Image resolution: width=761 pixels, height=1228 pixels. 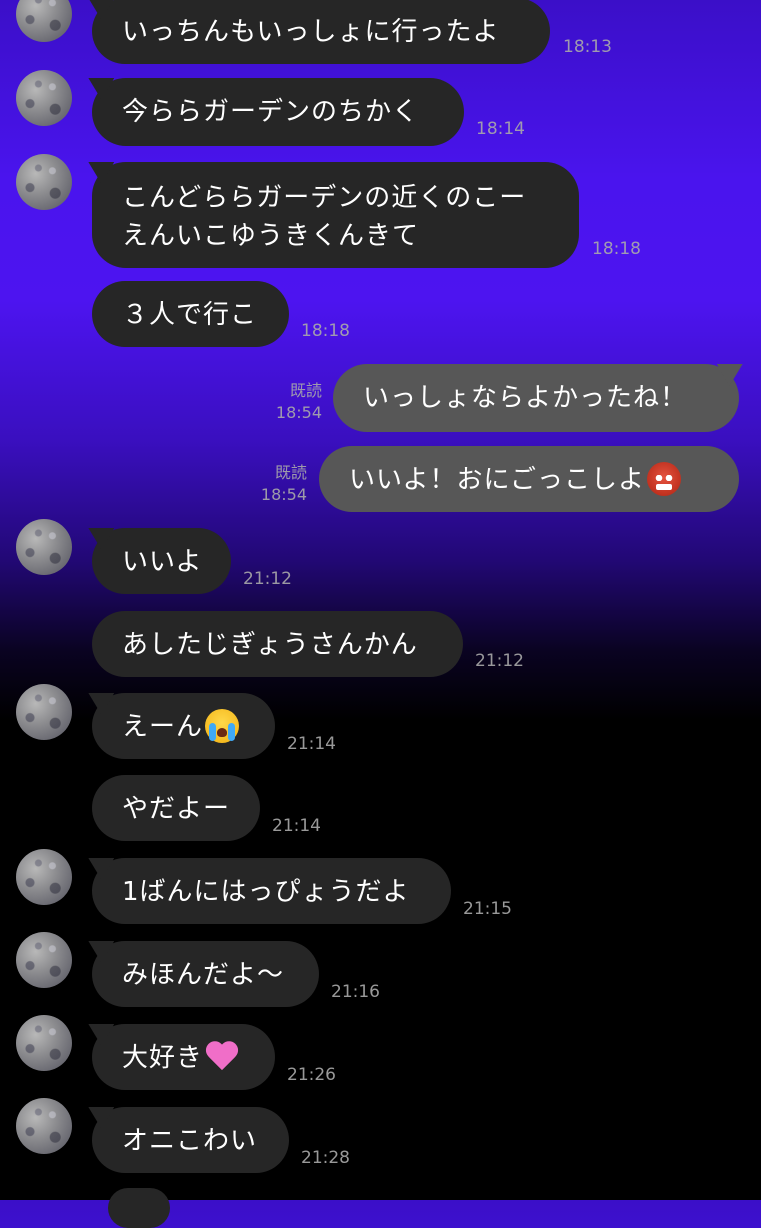 I want to click on message-text: やだよー, so click(x=176, y=809).